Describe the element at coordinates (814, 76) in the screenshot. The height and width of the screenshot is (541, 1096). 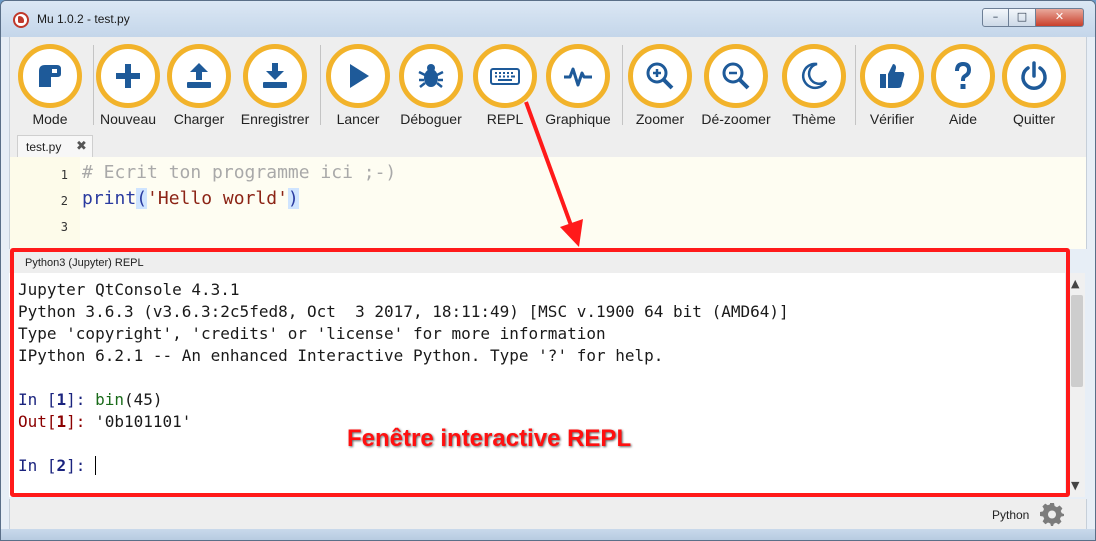
I see `moon-icon` at that location.